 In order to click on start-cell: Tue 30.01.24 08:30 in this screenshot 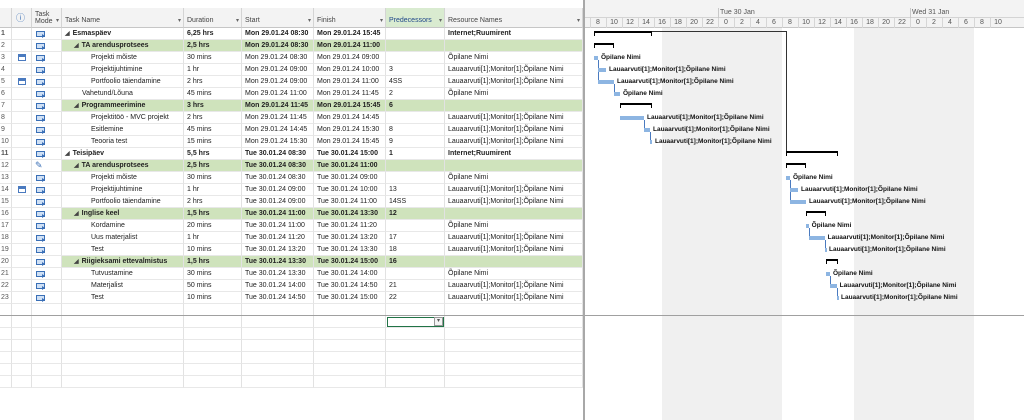, I will do `click(278, 154)`.